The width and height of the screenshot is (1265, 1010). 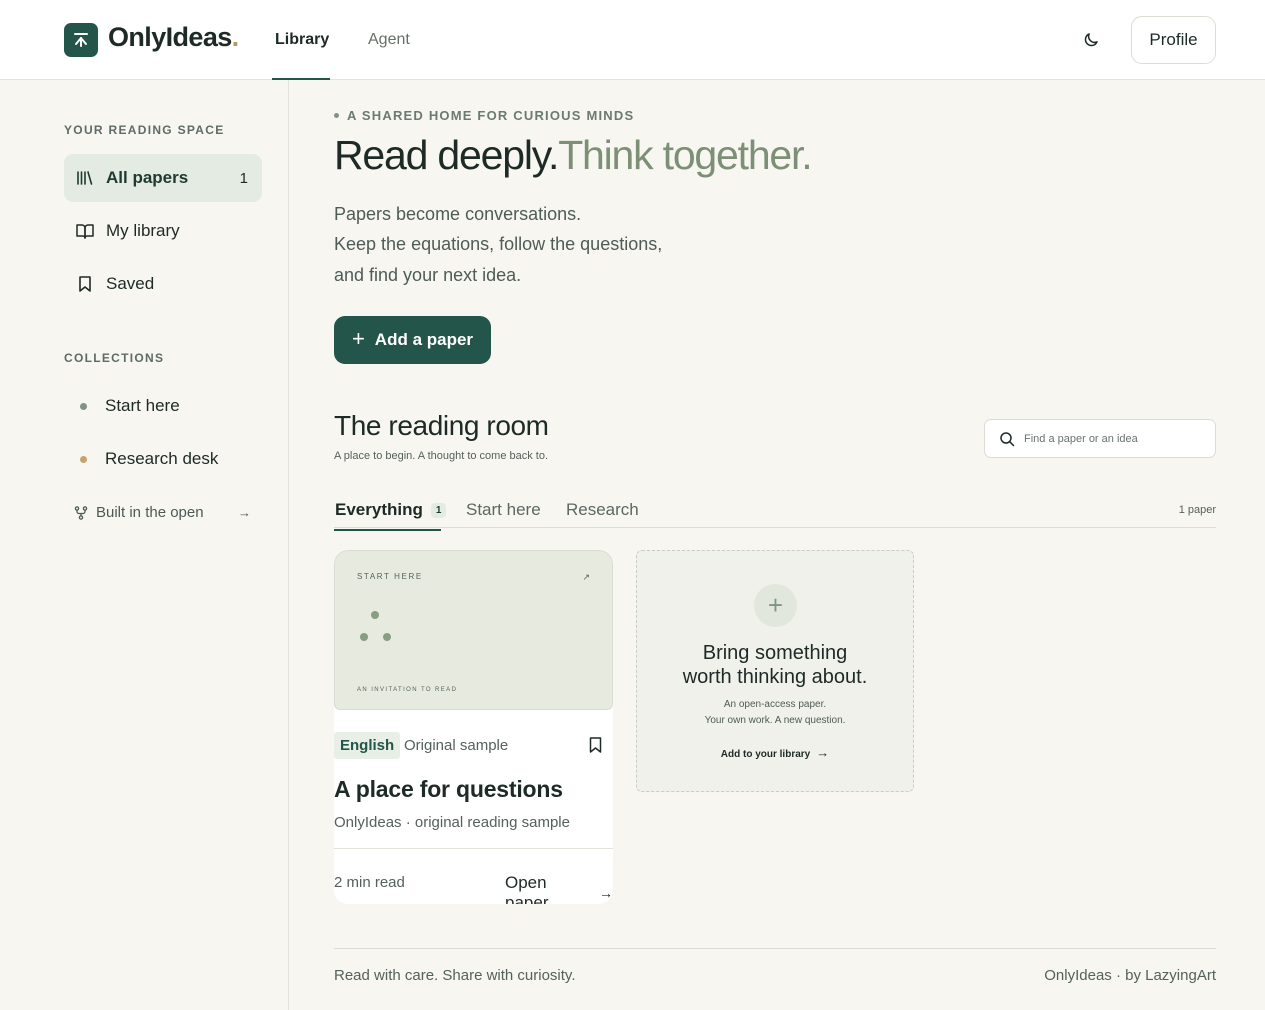 I want to click on card-divider, so click(x=473, y=848).